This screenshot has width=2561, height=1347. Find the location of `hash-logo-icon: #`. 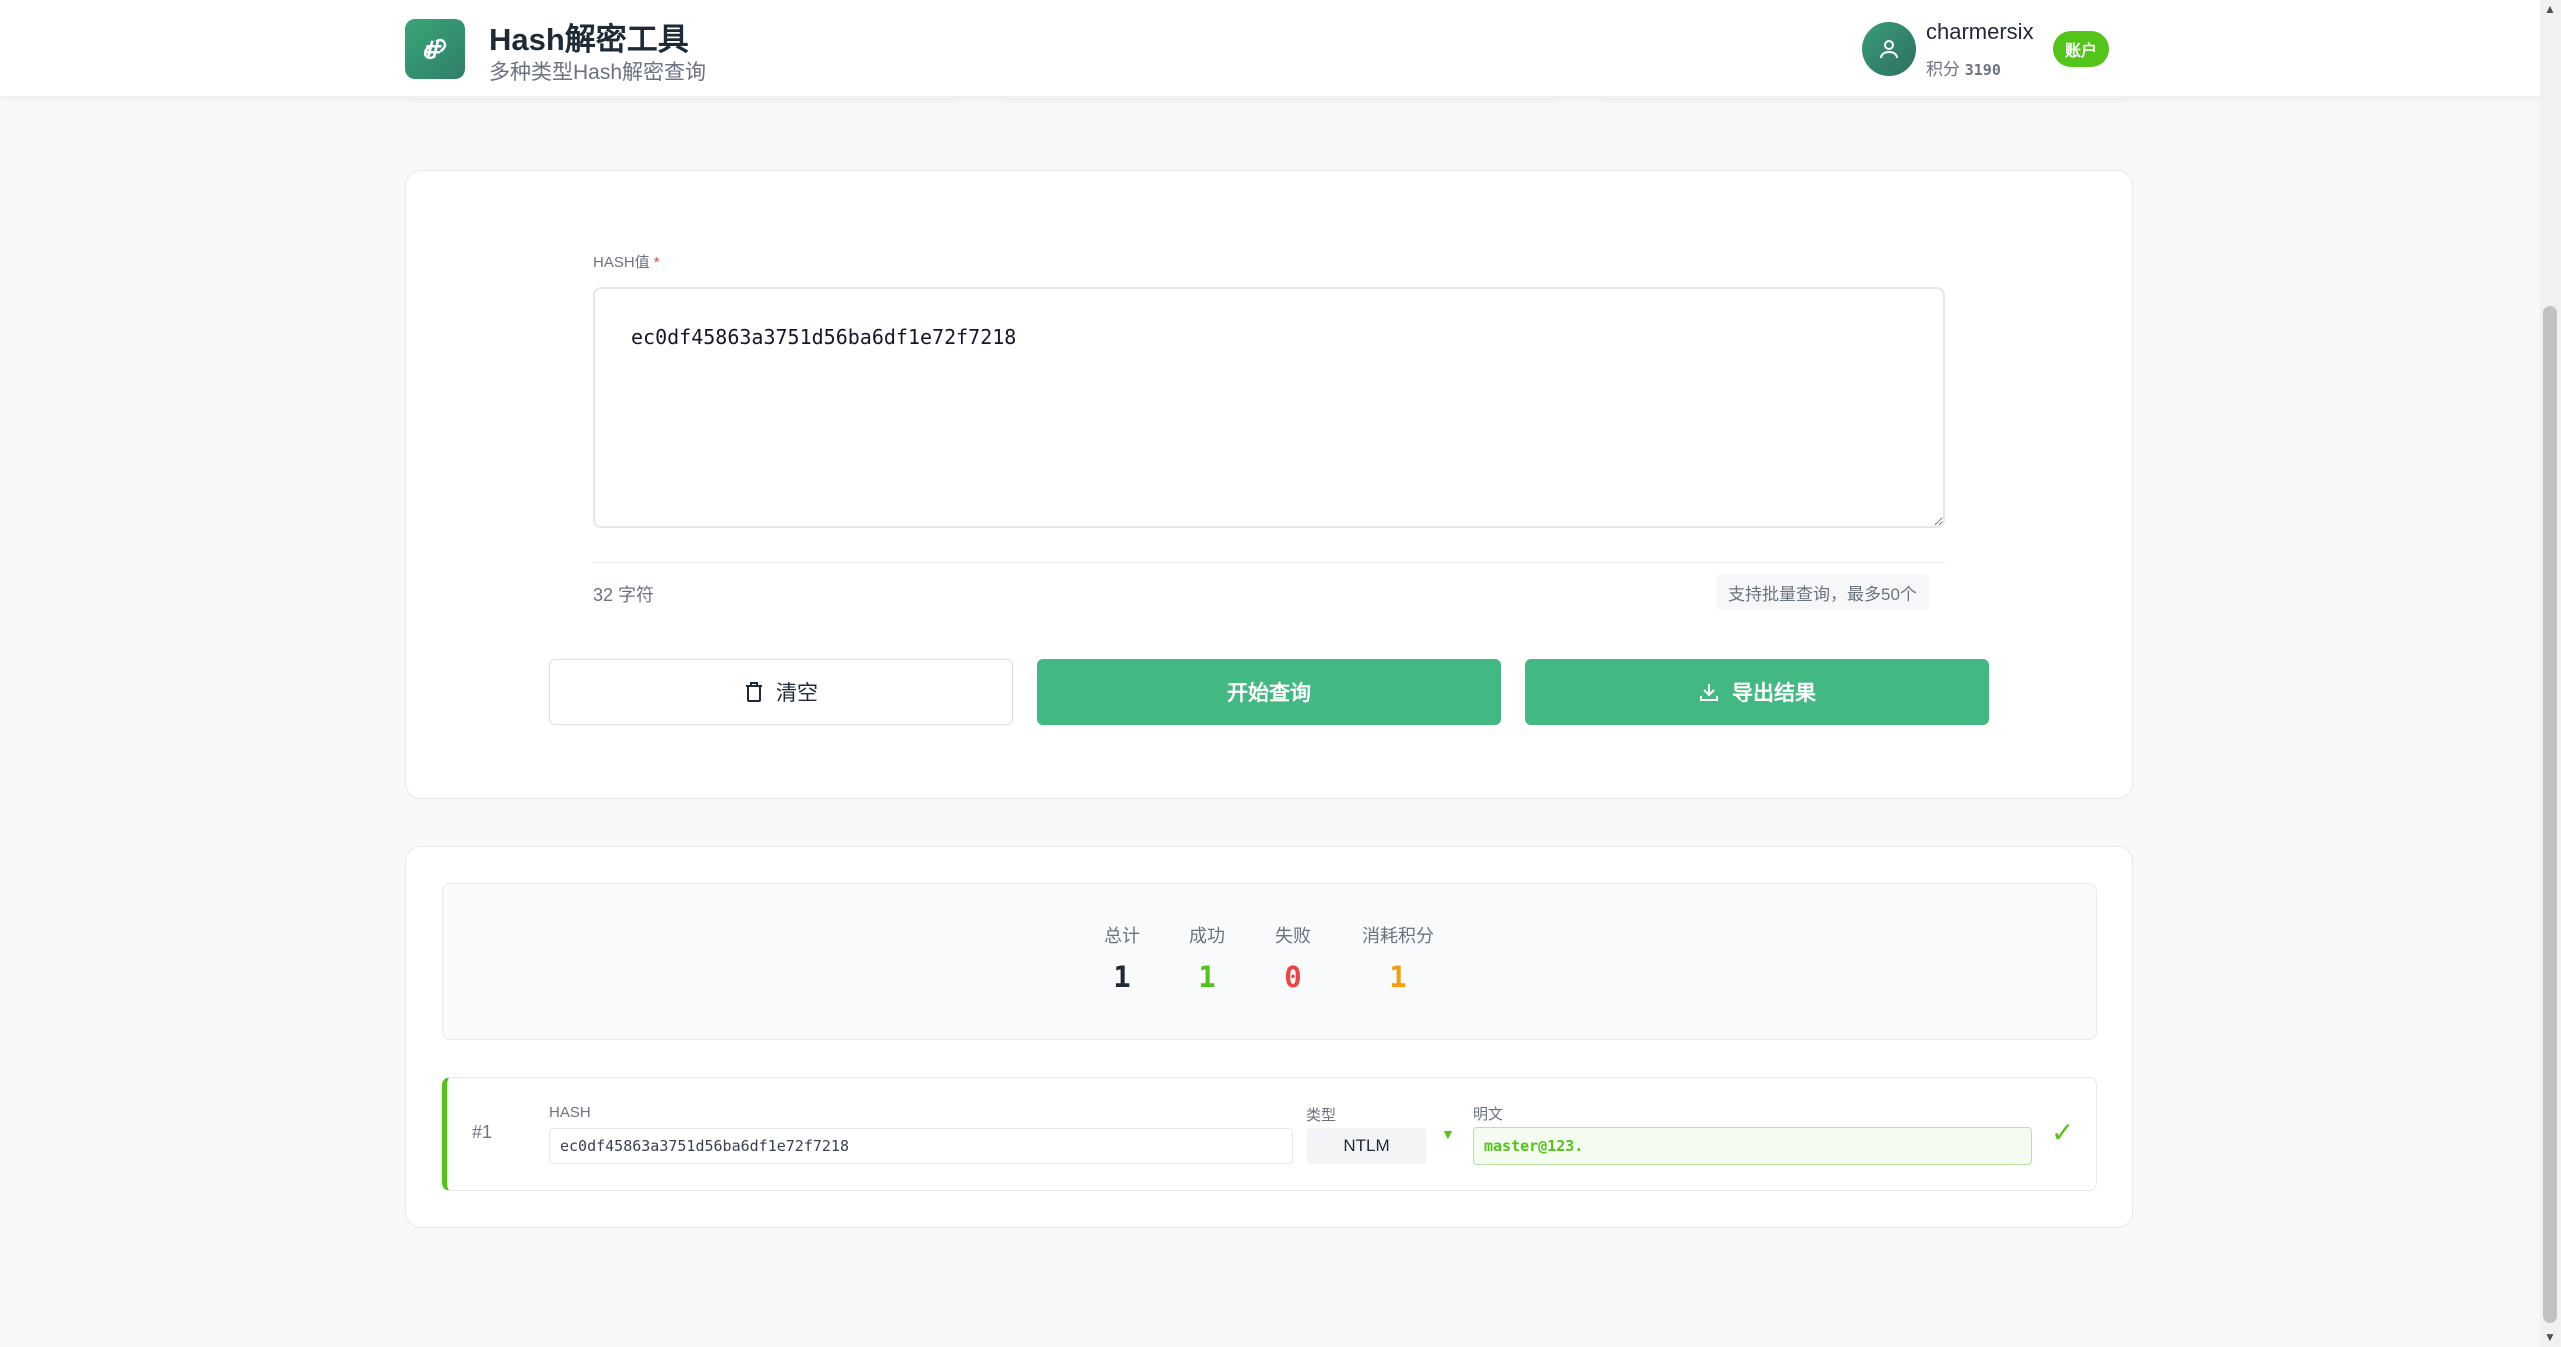

hash-logo-icon: # is located at coordinates (435, 49).